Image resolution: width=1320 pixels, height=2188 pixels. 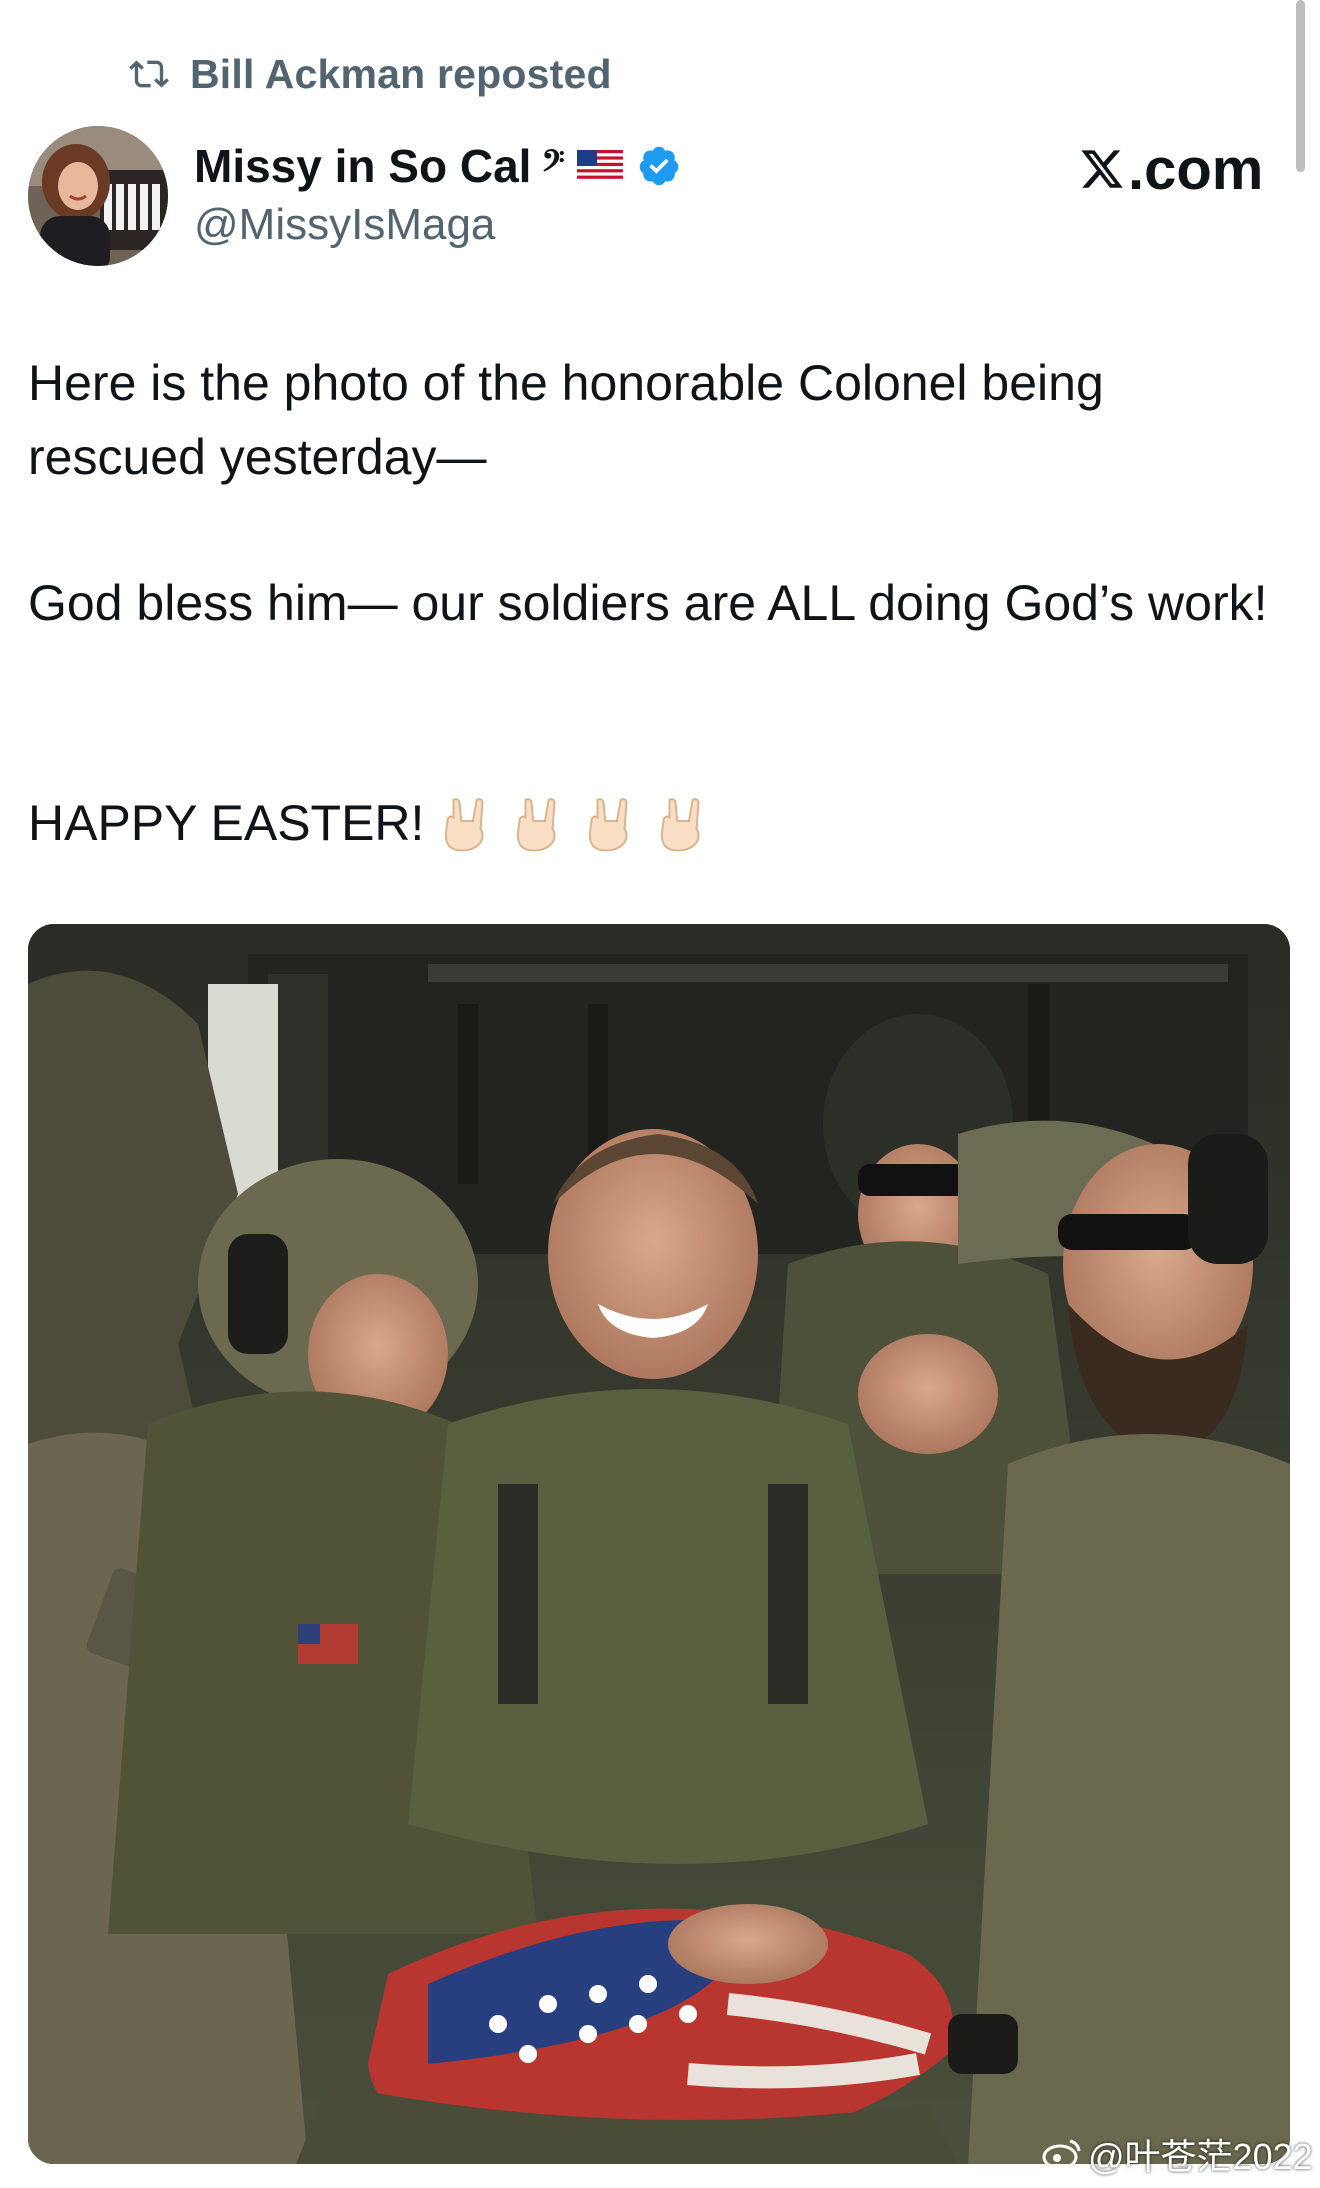 I want to click on author-name: Missy in So Cal, so click(x=362, y=166).